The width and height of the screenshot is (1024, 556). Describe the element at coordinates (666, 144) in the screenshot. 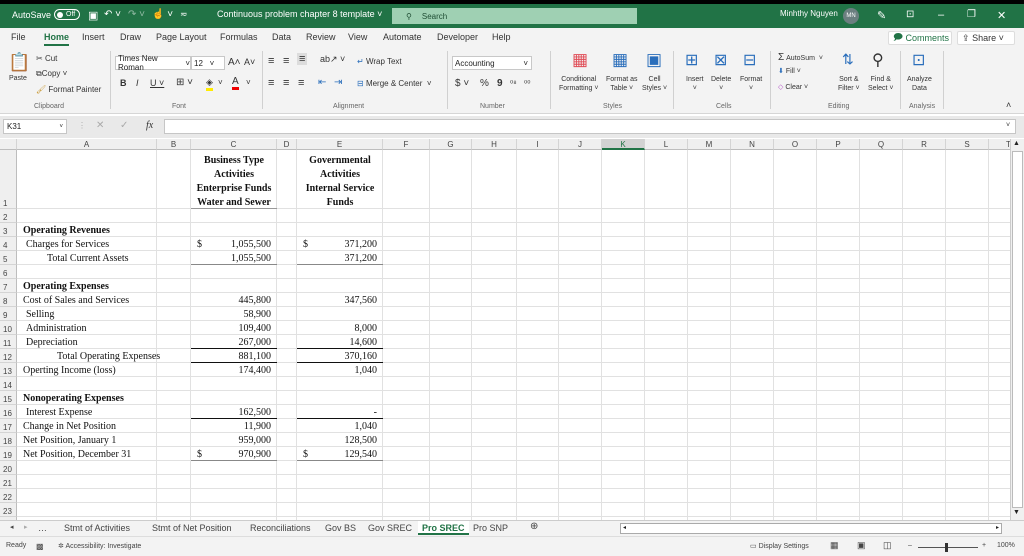

I see `column-header-l: L` at that location.